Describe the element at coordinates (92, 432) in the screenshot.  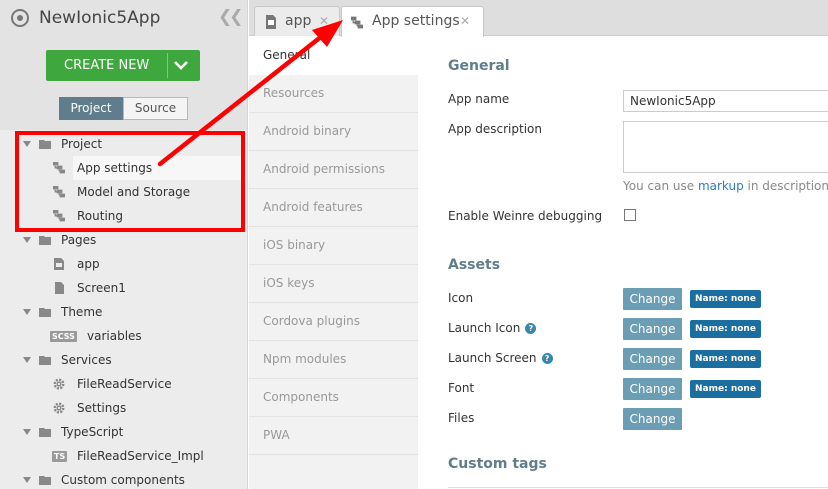
I see `tree-item-label: TypeScript` at that location.